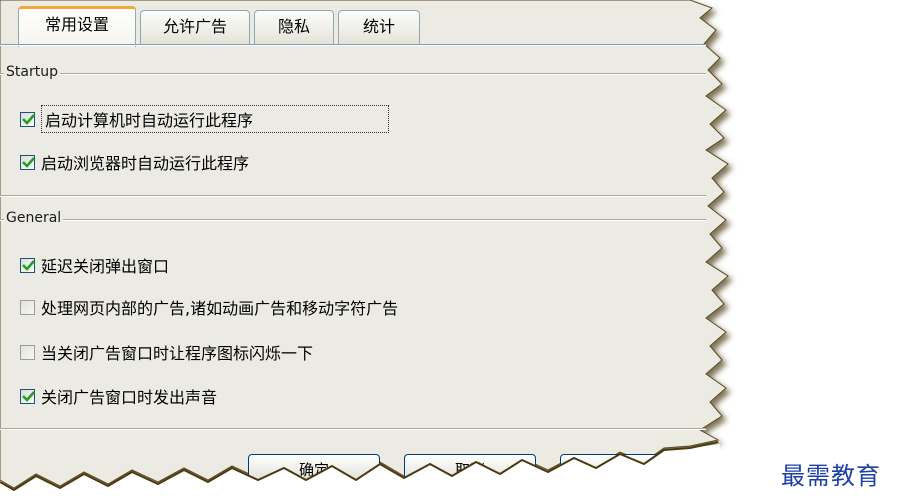 The height and width of the screenshot is (504, 902). Describe the element at coordinates (831, 476) in the screenshot. I see `watermark-text: 最需教育` at that location.